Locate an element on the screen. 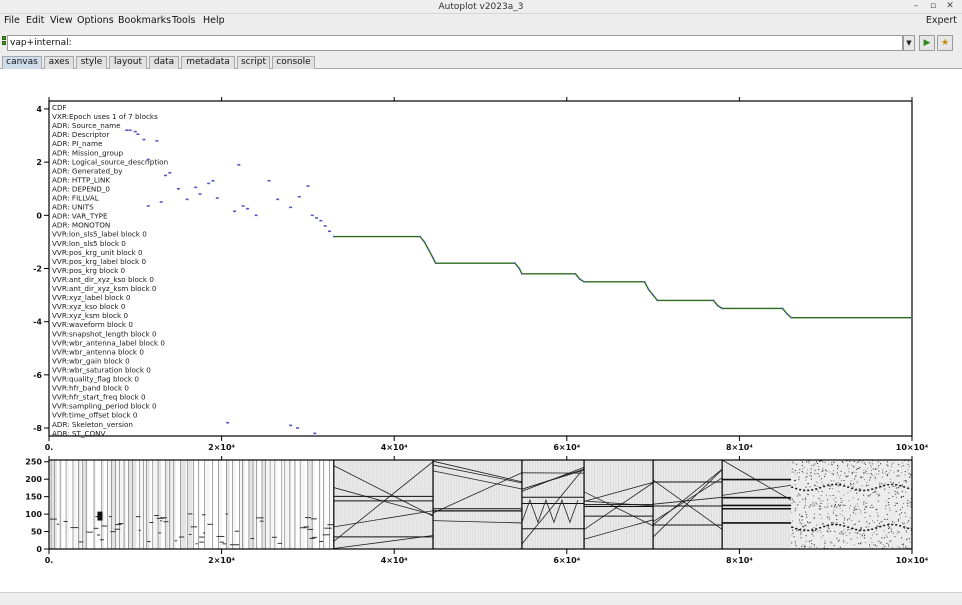  tab-metadata: metadata is located at coordinates (208, 62).